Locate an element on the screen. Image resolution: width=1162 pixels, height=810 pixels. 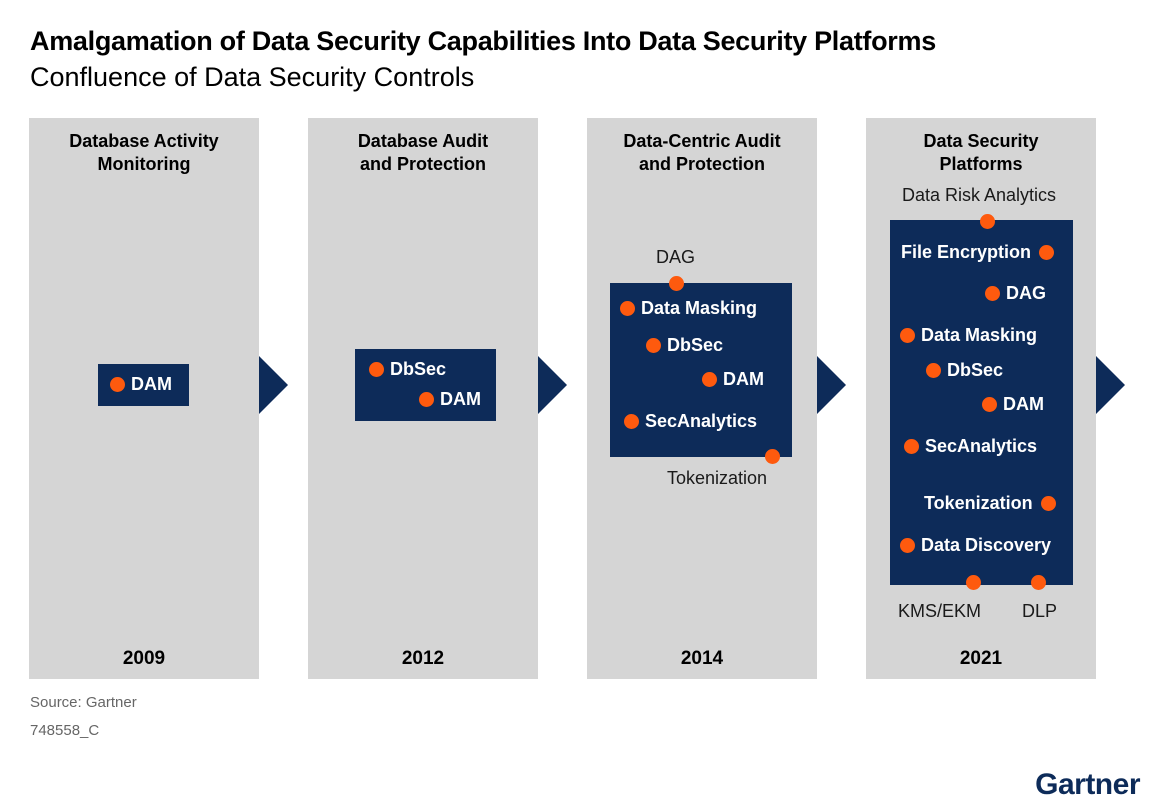
stage-2009-panel: Database Activity Monitoring DAM 2009 is located at coordinates (144, 398).